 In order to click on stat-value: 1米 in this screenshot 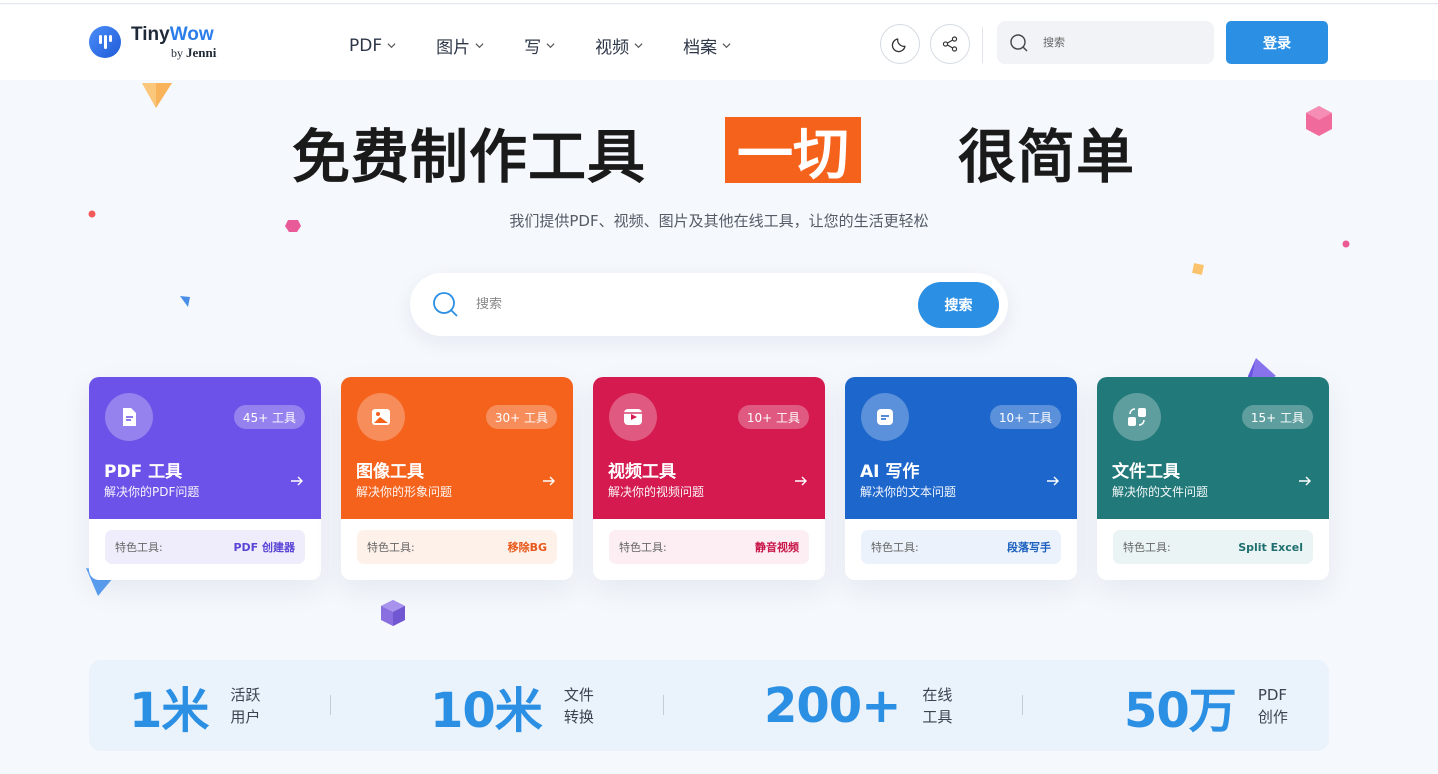, I will do `click(169, 710)`.